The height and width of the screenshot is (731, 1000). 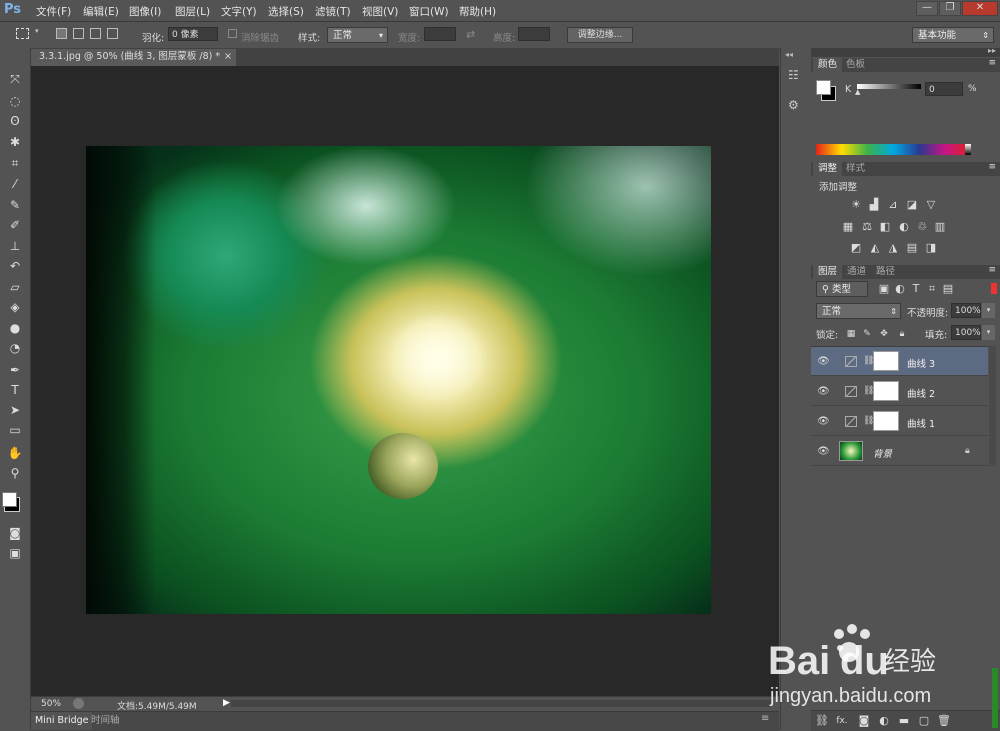 I want to click on link-layers-icon: ⛓︎, so click(x=822, y=721).